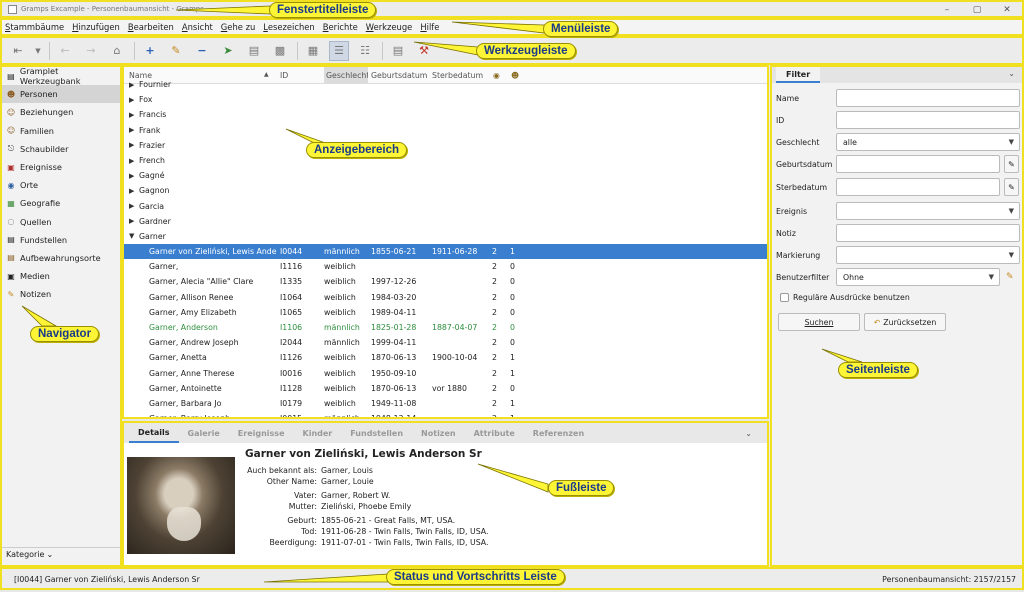 The width and height of the screenshot is (1024, 592). Describe the element at coordinates (117, 51) in the screenshot. I see `home-icon: ⌂` at that location.